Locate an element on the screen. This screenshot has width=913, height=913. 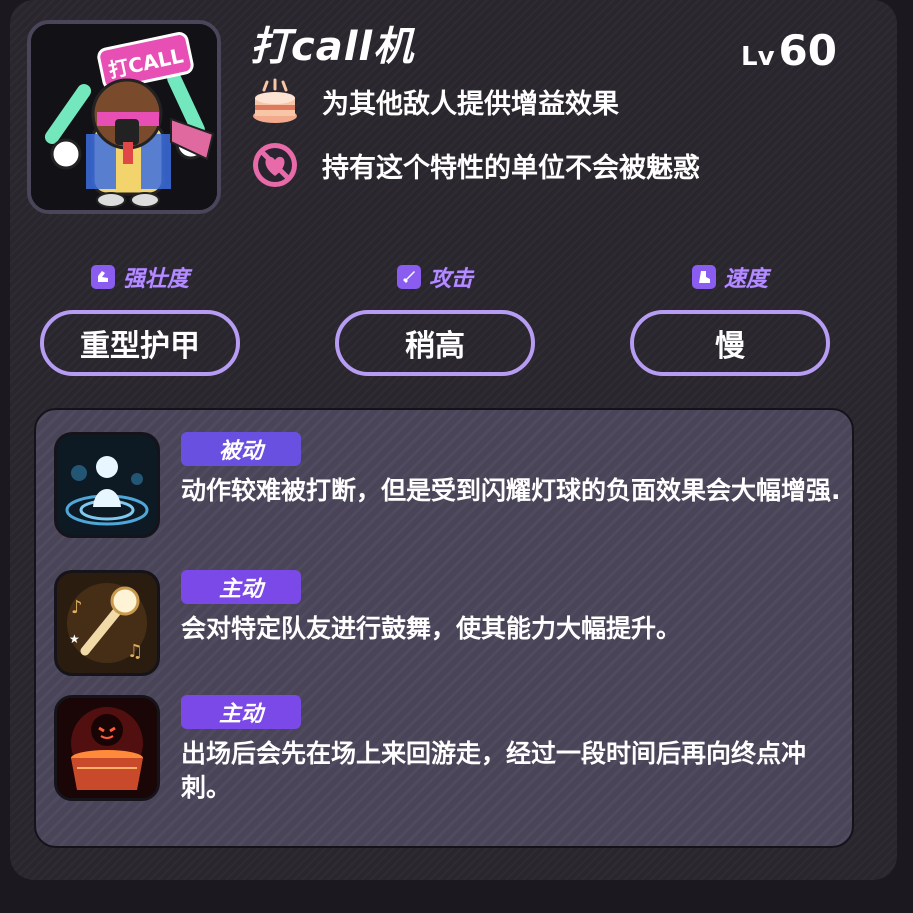
glowing-figure-icon is located at coordinates (107, 485).